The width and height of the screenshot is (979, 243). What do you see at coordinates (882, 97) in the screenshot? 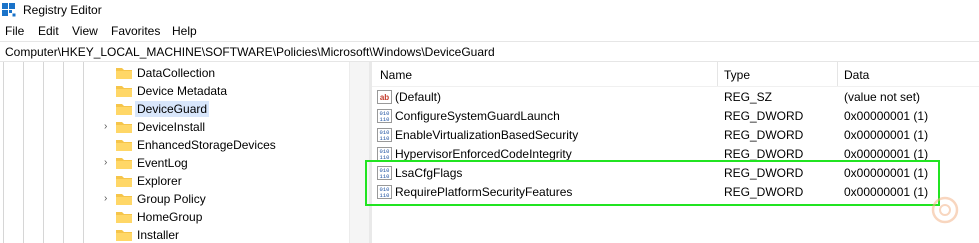
I see `value-data: (value not set)` at bounding box center [882, 97].